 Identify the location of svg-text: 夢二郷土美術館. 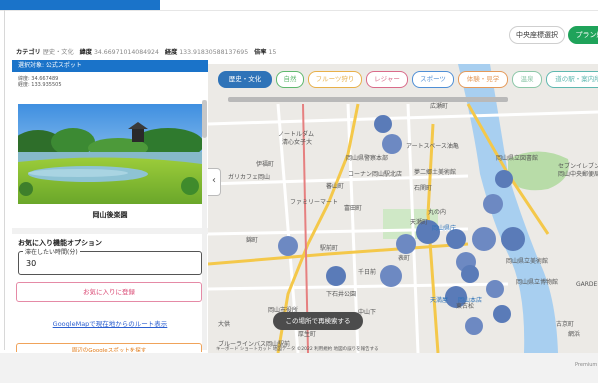
(435, 172).